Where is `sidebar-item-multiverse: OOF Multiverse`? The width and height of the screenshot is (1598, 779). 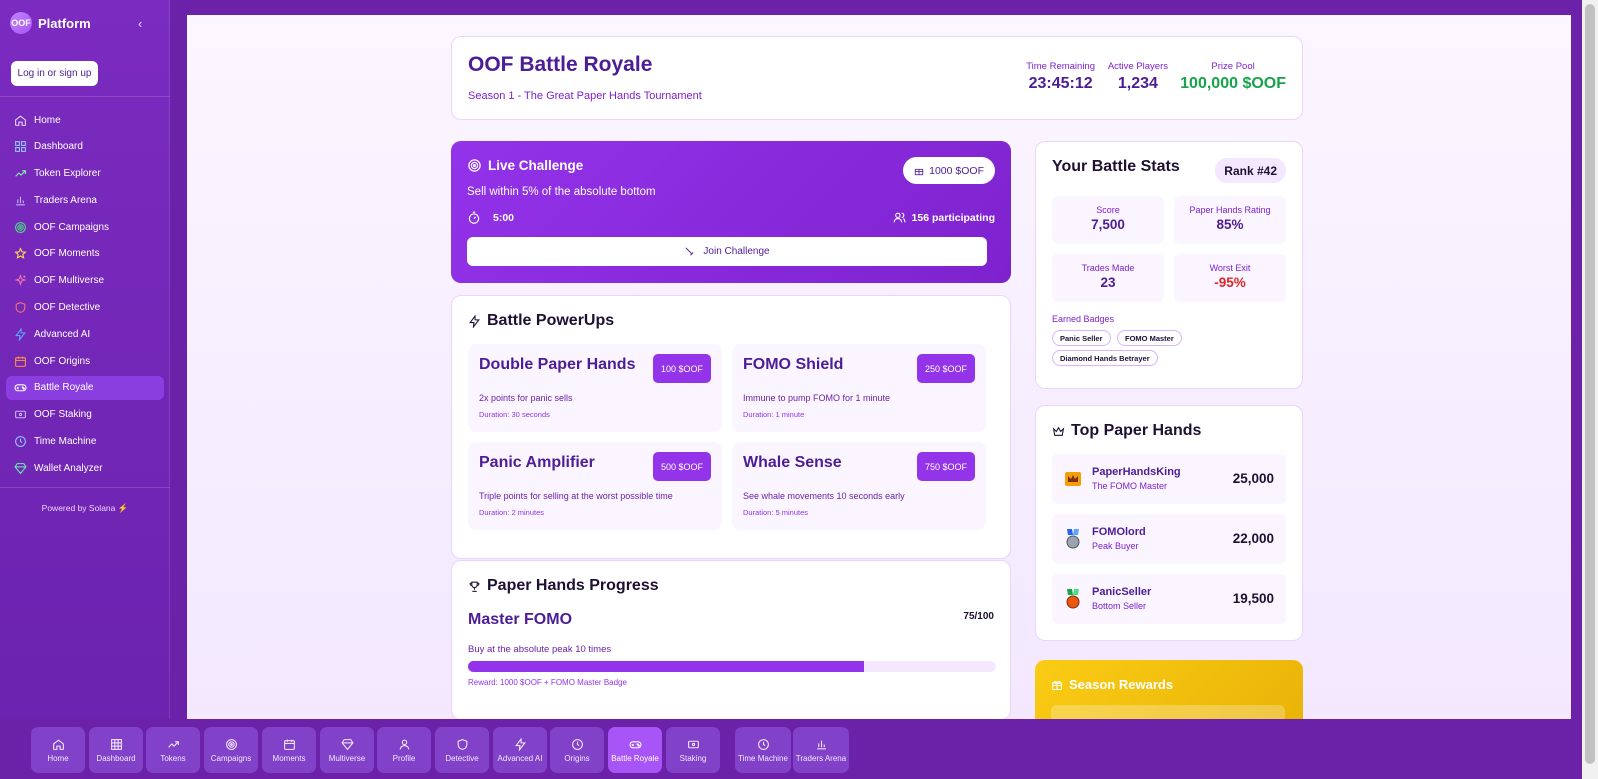 sidebar-item-multiverse: OOF Multiverse is located at coordinates (85, 281).